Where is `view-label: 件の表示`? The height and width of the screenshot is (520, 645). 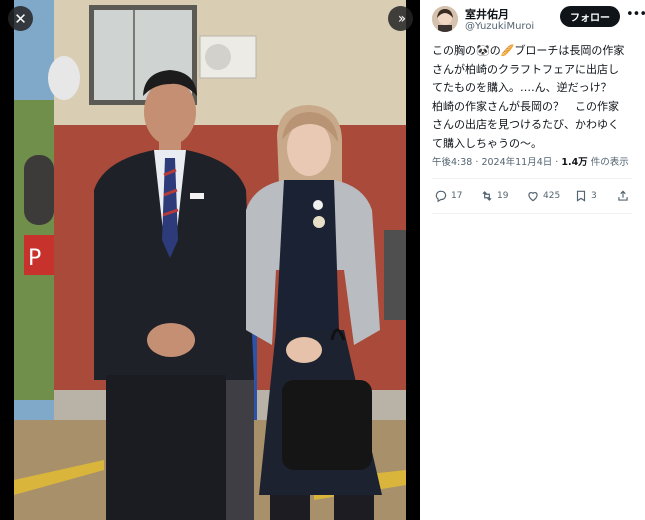
view-label: 件の表示 is located at coordinates (609, 162).